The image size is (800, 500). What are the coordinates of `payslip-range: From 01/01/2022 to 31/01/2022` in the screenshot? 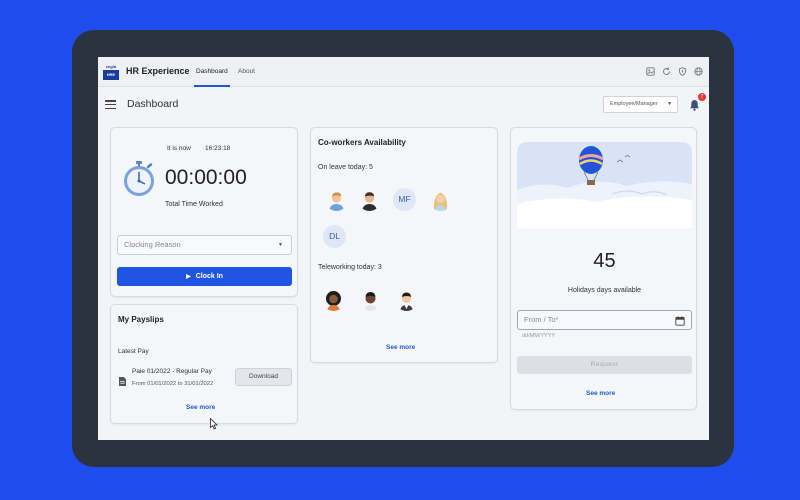 It's located at (173, 384).